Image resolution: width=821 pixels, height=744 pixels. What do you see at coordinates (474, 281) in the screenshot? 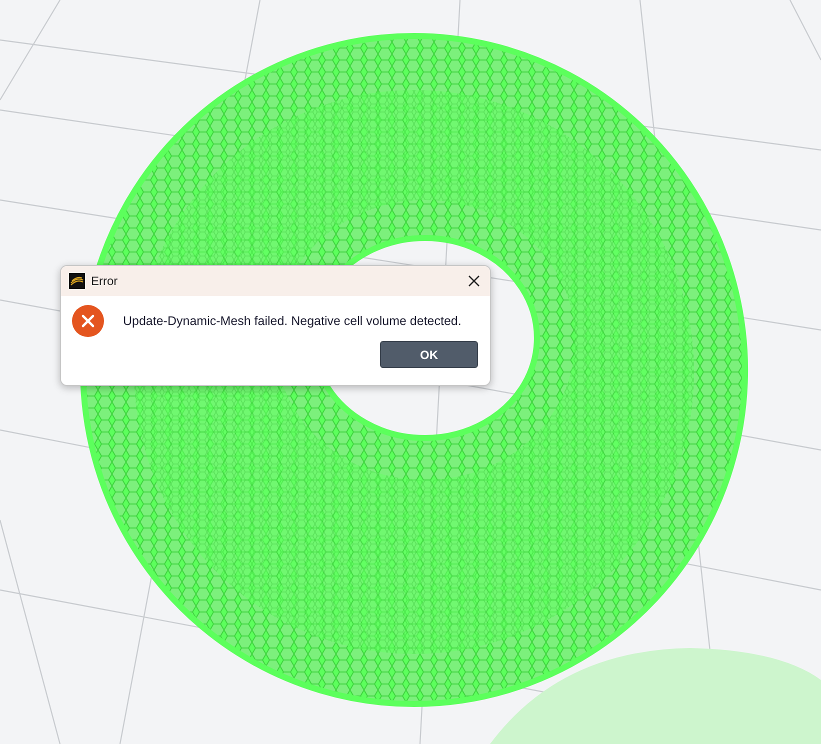
I see `close-icon` at bounding box center [474, 281].